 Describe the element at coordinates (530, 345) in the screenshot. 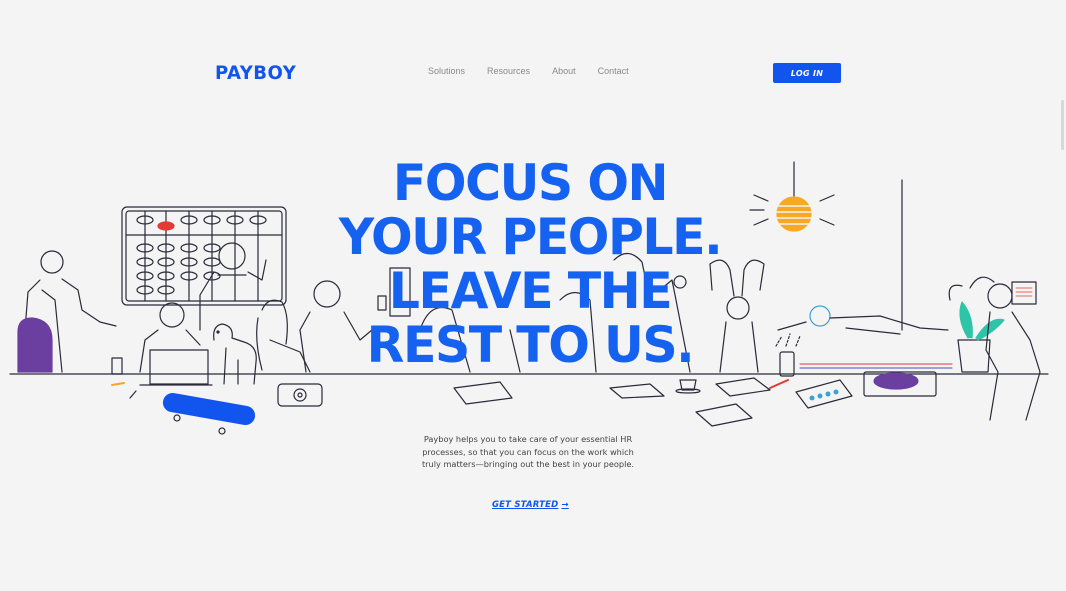

I see `headline-line-4: REST TO US.` at that location.